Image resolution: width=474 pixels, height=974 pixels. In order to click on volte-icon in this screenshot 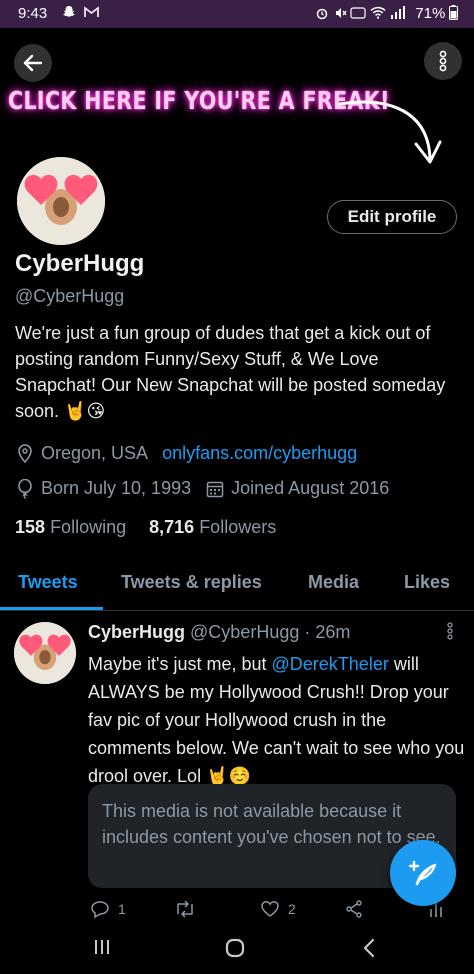, I will do `click(358, 13)`.